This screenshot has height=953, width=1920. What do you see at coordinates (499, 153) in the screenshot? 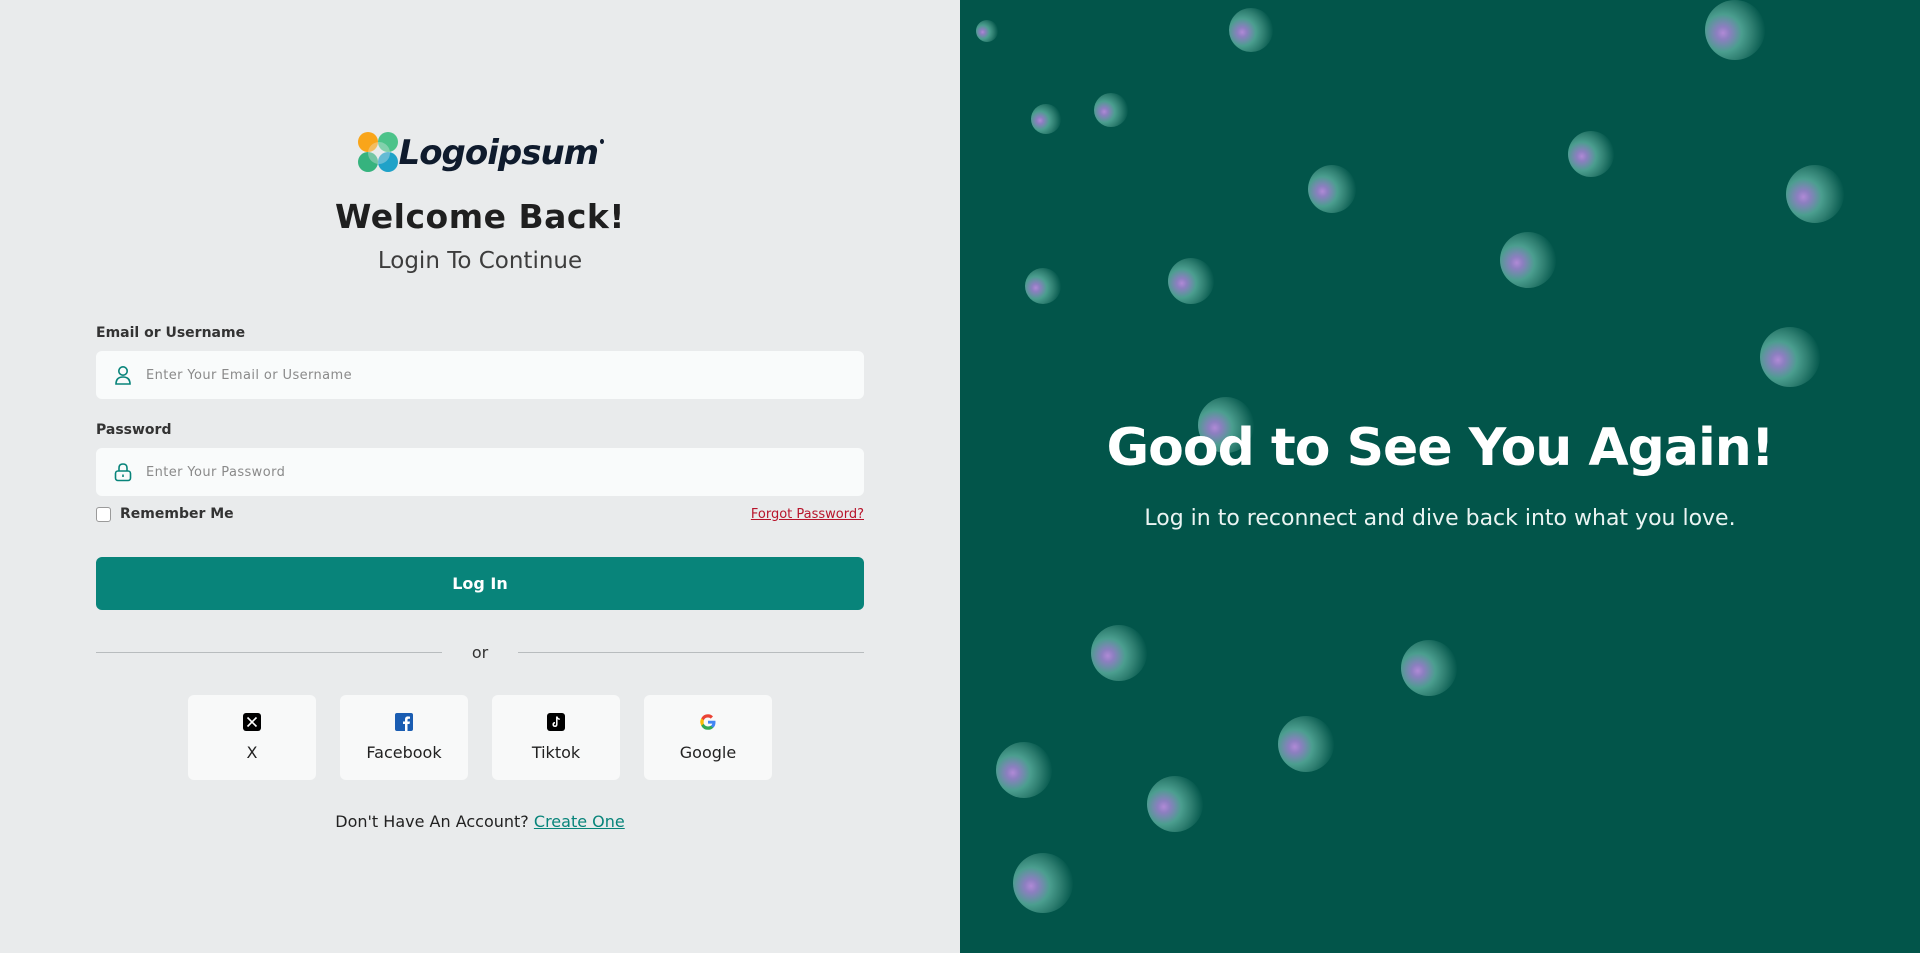
I see `brand-name: Logoipsum` at bounding box center [499, 153].